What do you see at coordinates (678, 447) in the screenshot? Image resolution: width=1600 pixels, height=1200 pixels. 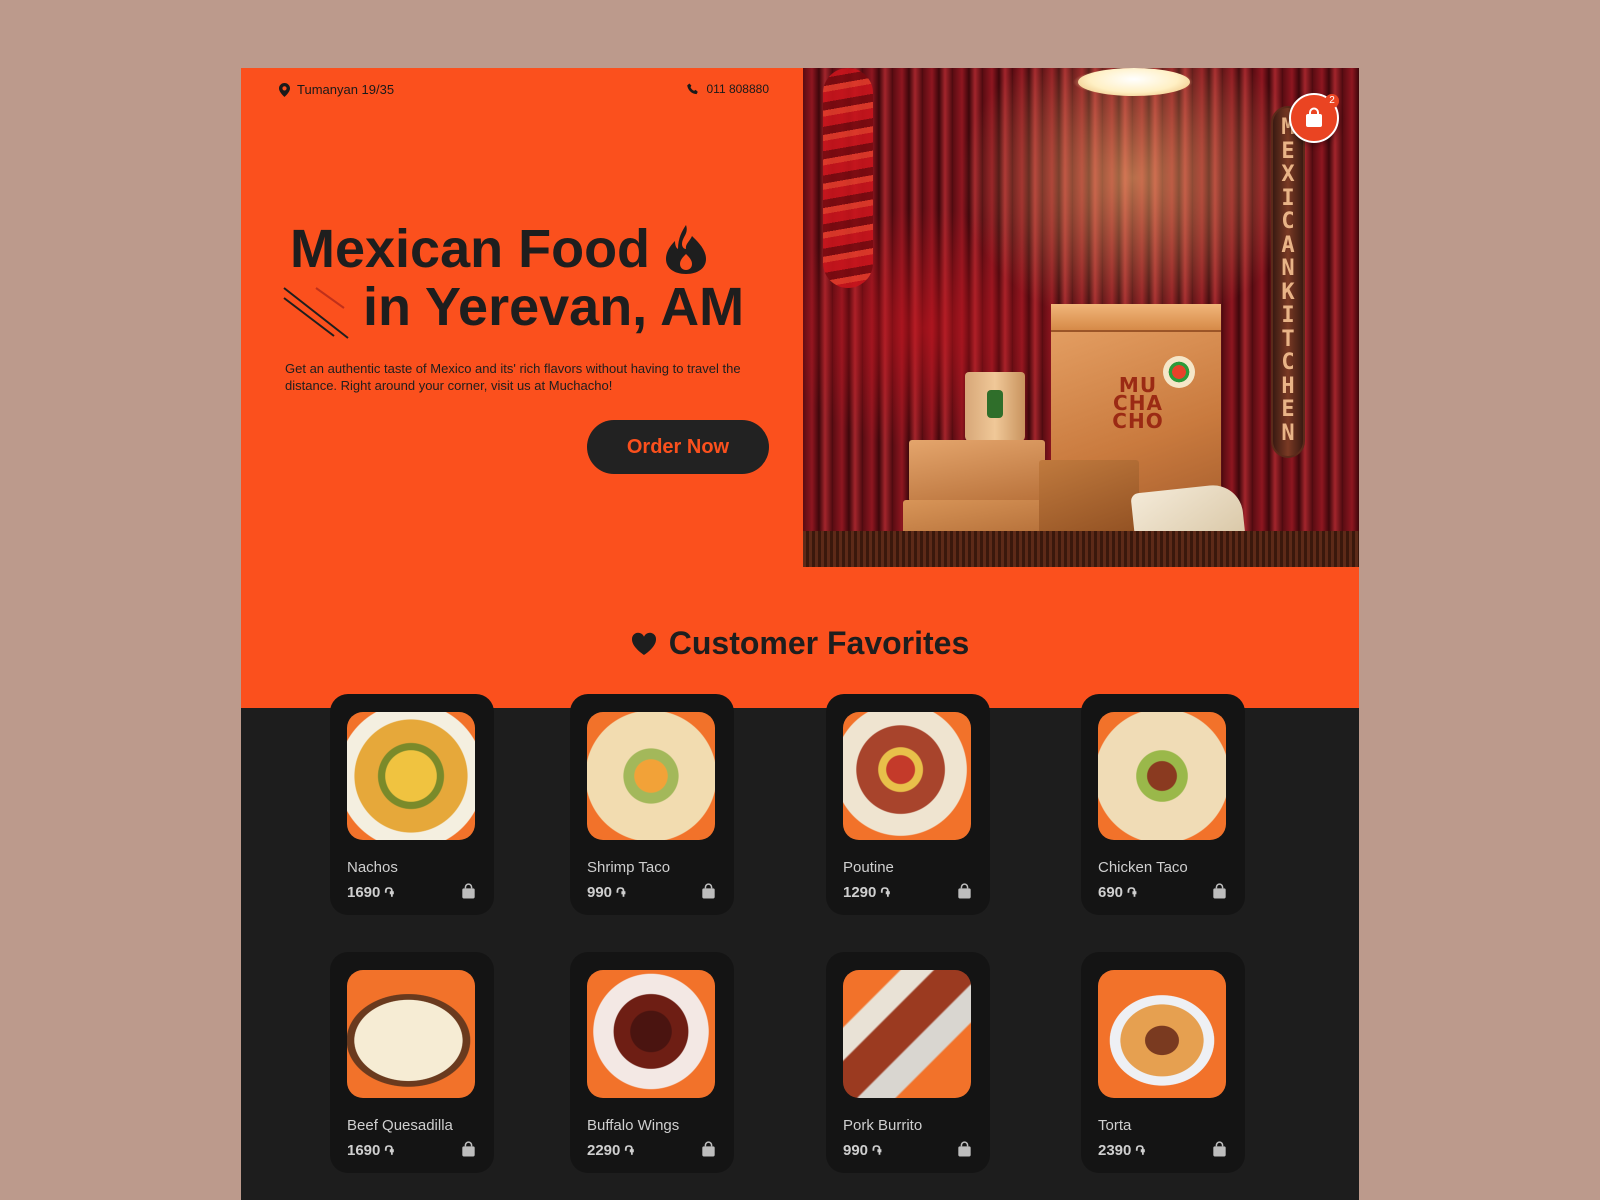 I see `order-now-button: Order Now` at bounding box center [678, 447].